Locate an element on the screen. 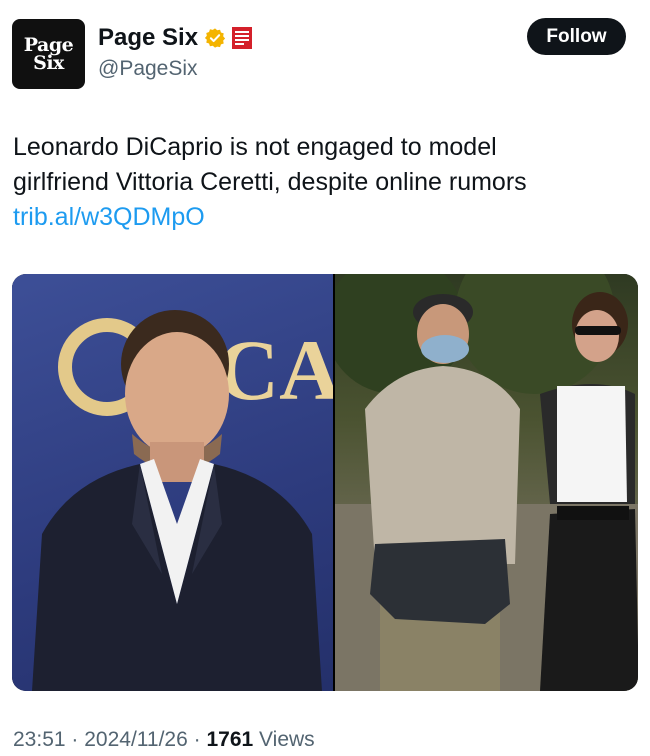 Image resolution: width=650 pixels, height=756 pixels. tweet-time: 23:51 is located at coordinates (39, 739).